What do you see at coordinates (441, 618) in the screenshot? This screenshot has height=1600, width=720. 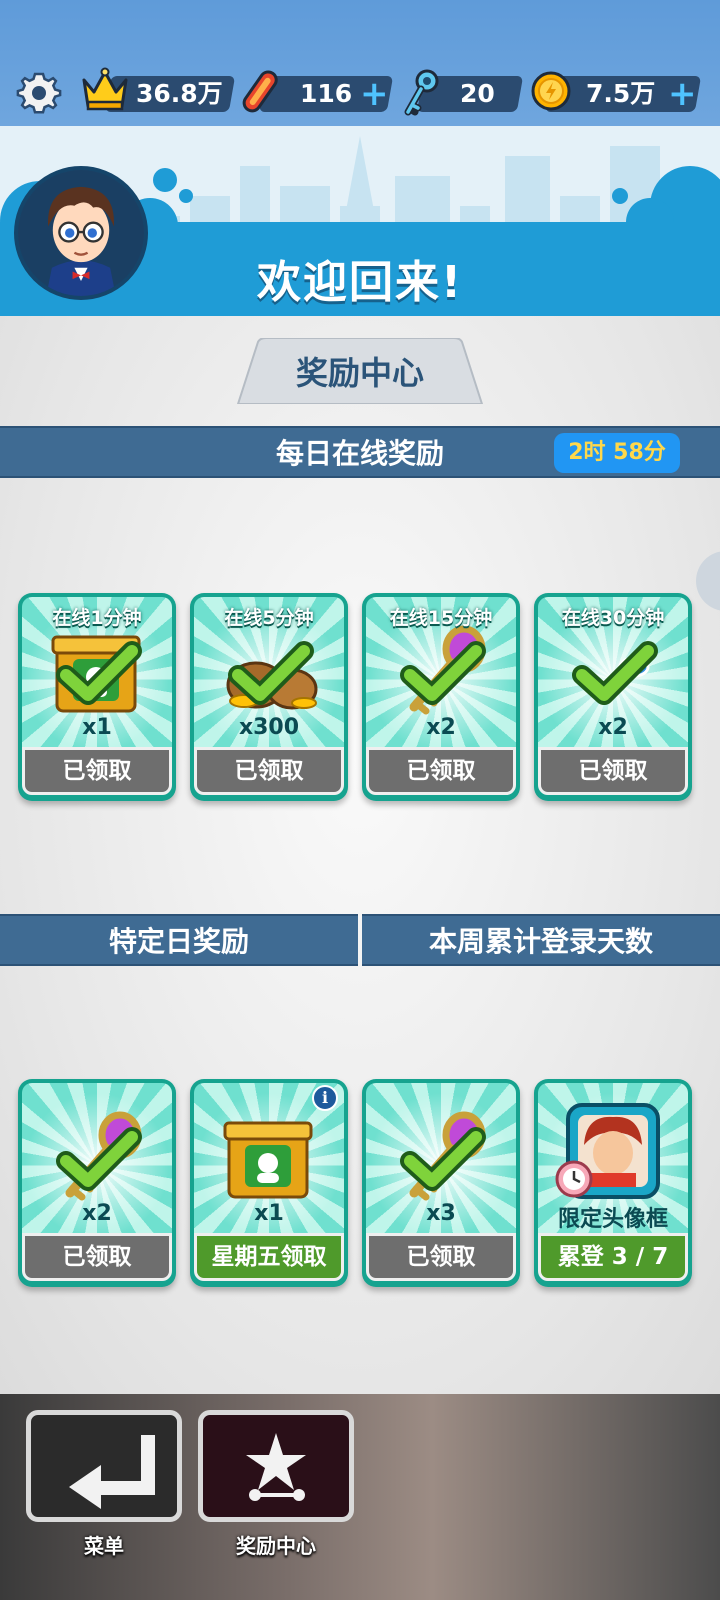 I see `card-title: 在线15分钟` at bounding box center [441, 618].